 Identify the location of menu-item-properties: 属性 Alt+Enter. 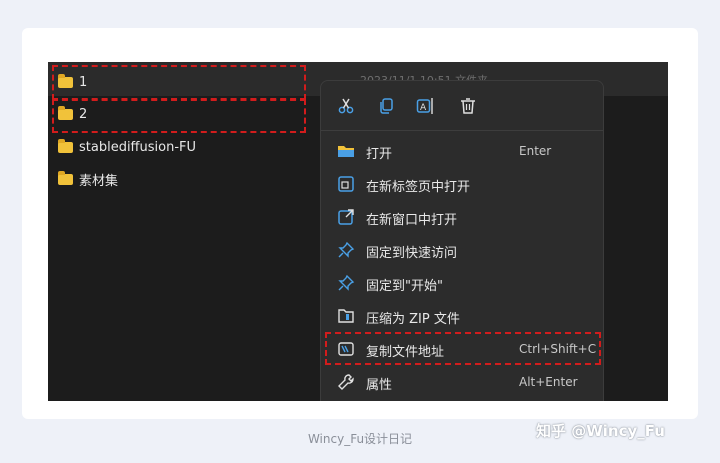
(463, 381).